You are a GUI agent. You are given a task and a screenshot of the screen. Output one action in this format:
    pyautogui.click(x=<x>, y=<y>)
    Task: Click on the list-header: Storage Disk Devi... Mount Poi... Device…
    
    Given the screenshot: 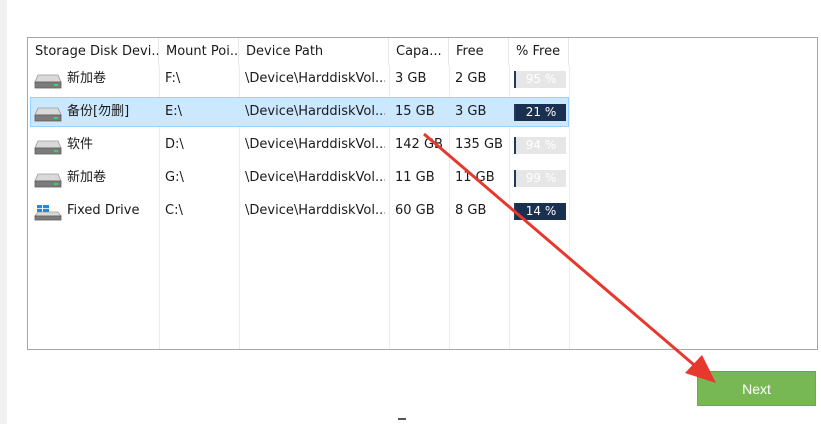 What is the action you would take?
    pyautogui.click(x=422, y=51)
    